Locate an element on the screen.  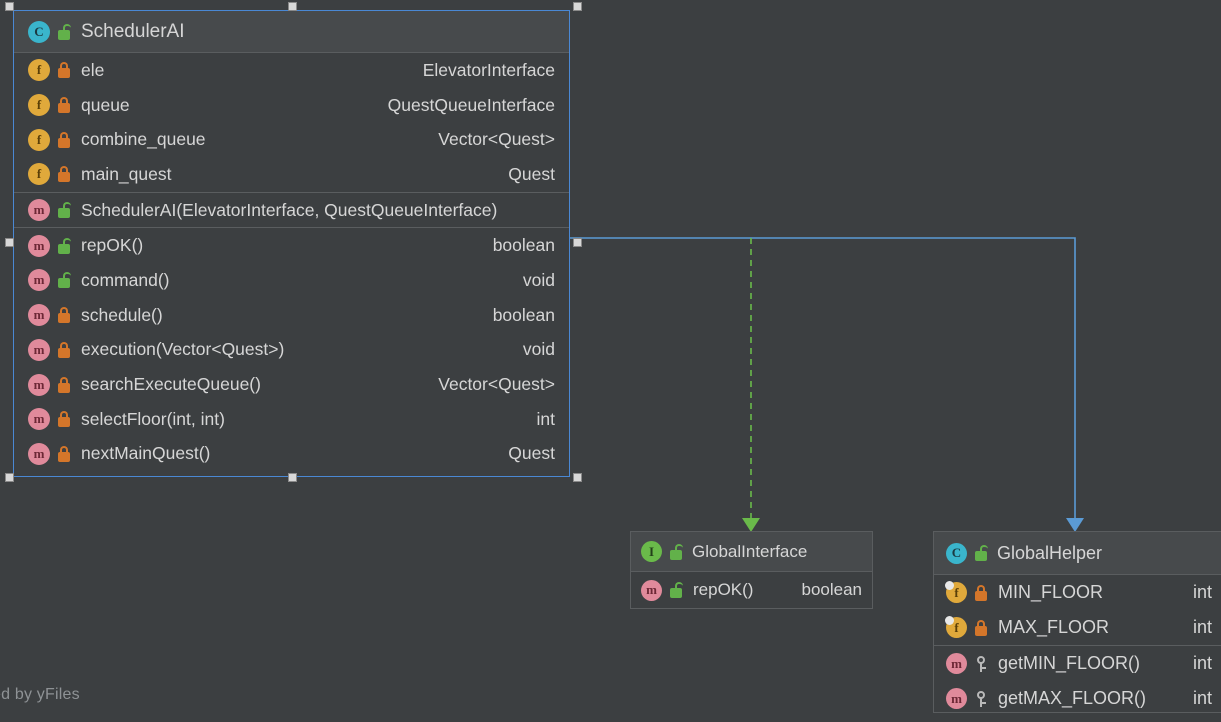
method-type: Quest is located at coordinates (531, 453).